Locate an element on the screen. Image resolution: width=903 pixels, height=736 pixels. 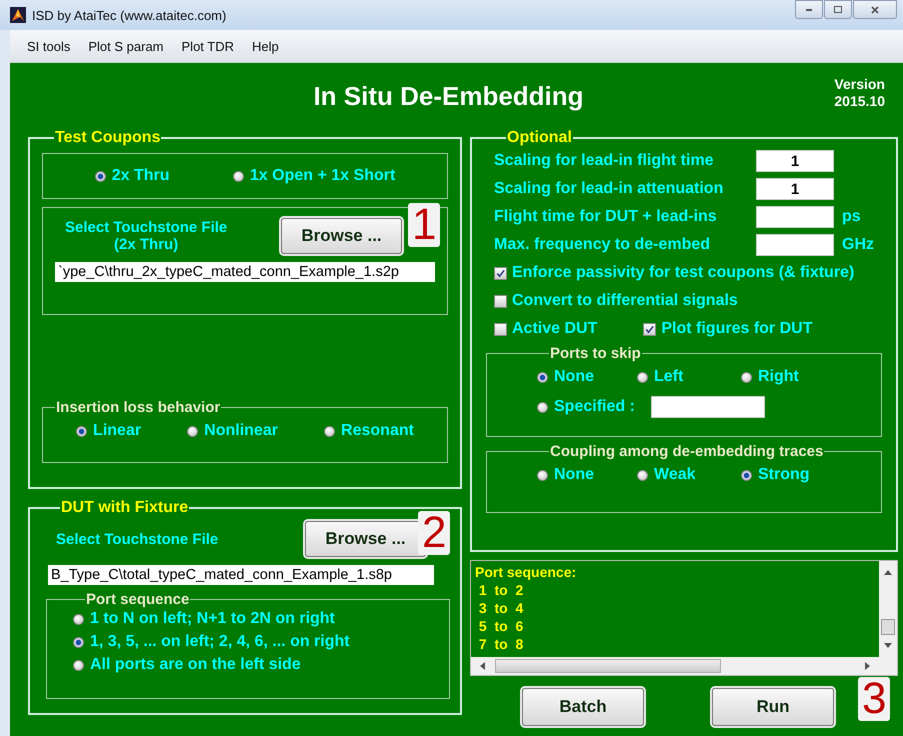
minimize-icon is located at coordinates (809, 9).